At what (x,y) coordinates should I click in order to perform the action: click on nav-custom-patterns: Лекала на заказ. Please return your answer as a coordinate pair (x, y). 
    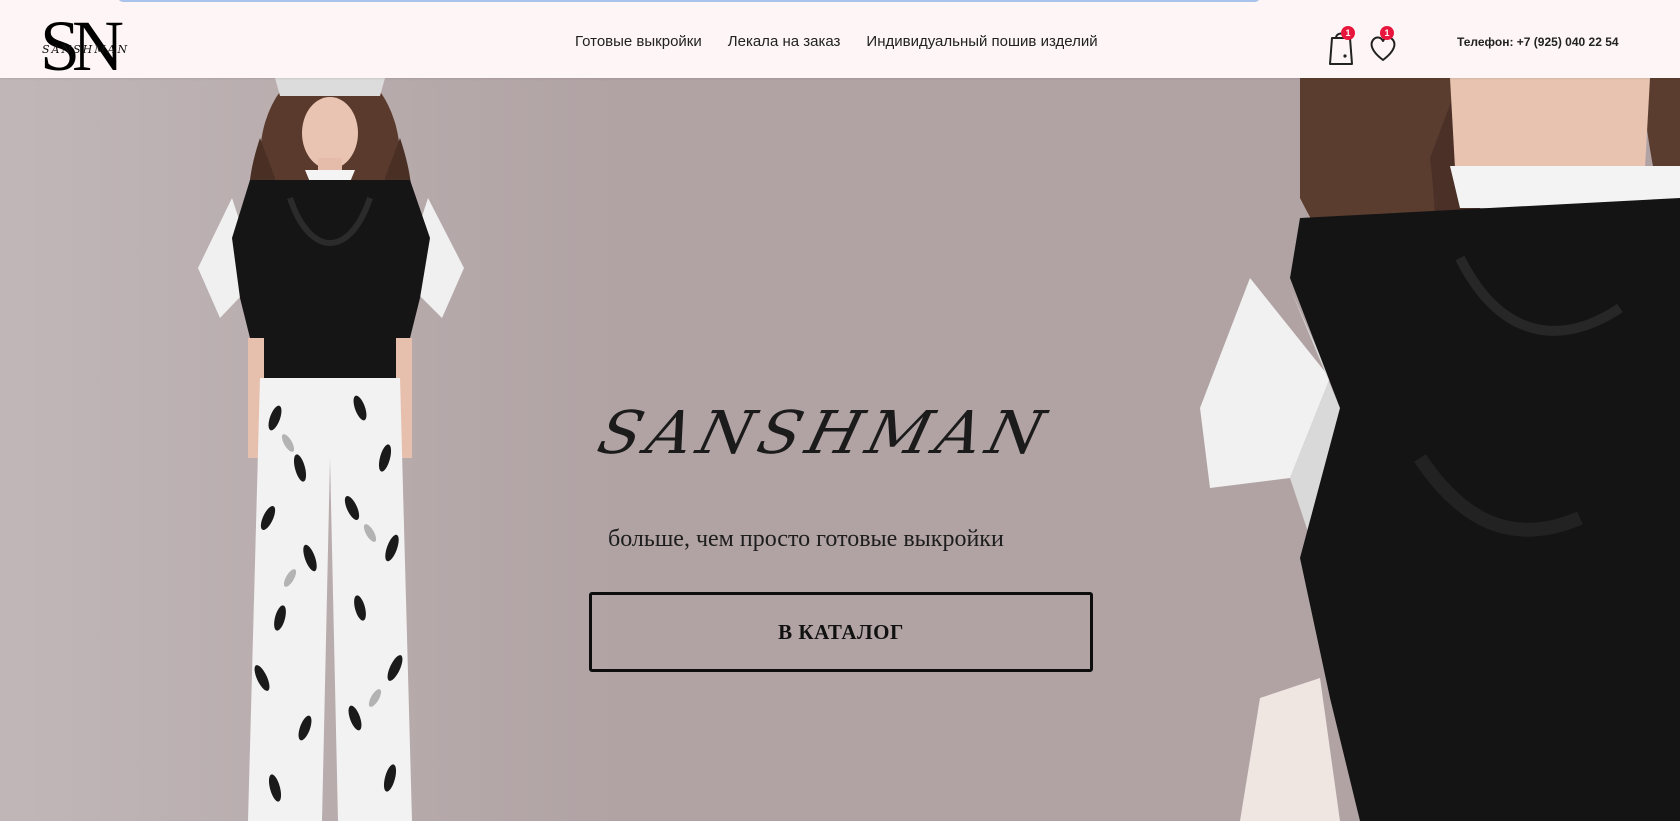
    Looking at the image, I should click on (784, 41).